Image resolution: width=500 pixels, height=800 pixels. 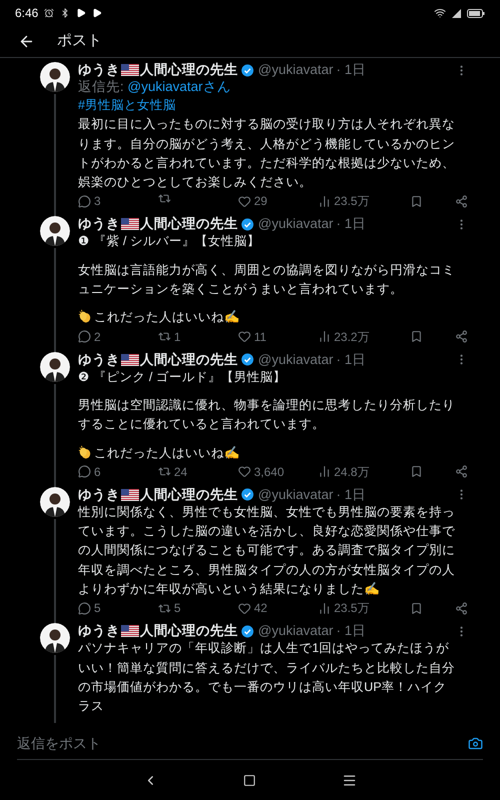 What do you see at coordinates (179, 86) in the screenshot?
I see `reply-to-link: @yukiavatarさん` at bounding box center [179, 86].